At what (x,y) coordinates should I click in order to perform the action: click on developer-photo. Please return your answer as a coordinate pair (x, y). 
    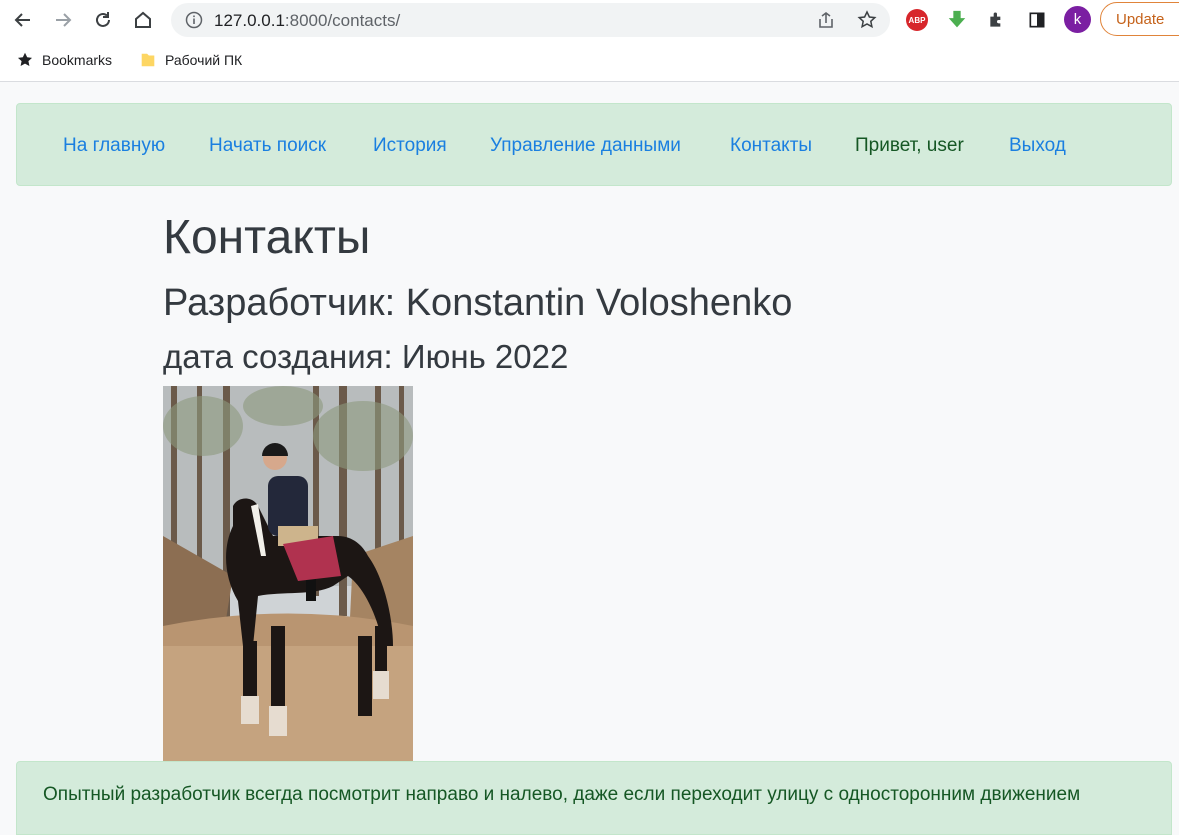
    Looking at the image, I should click on (288, 574).